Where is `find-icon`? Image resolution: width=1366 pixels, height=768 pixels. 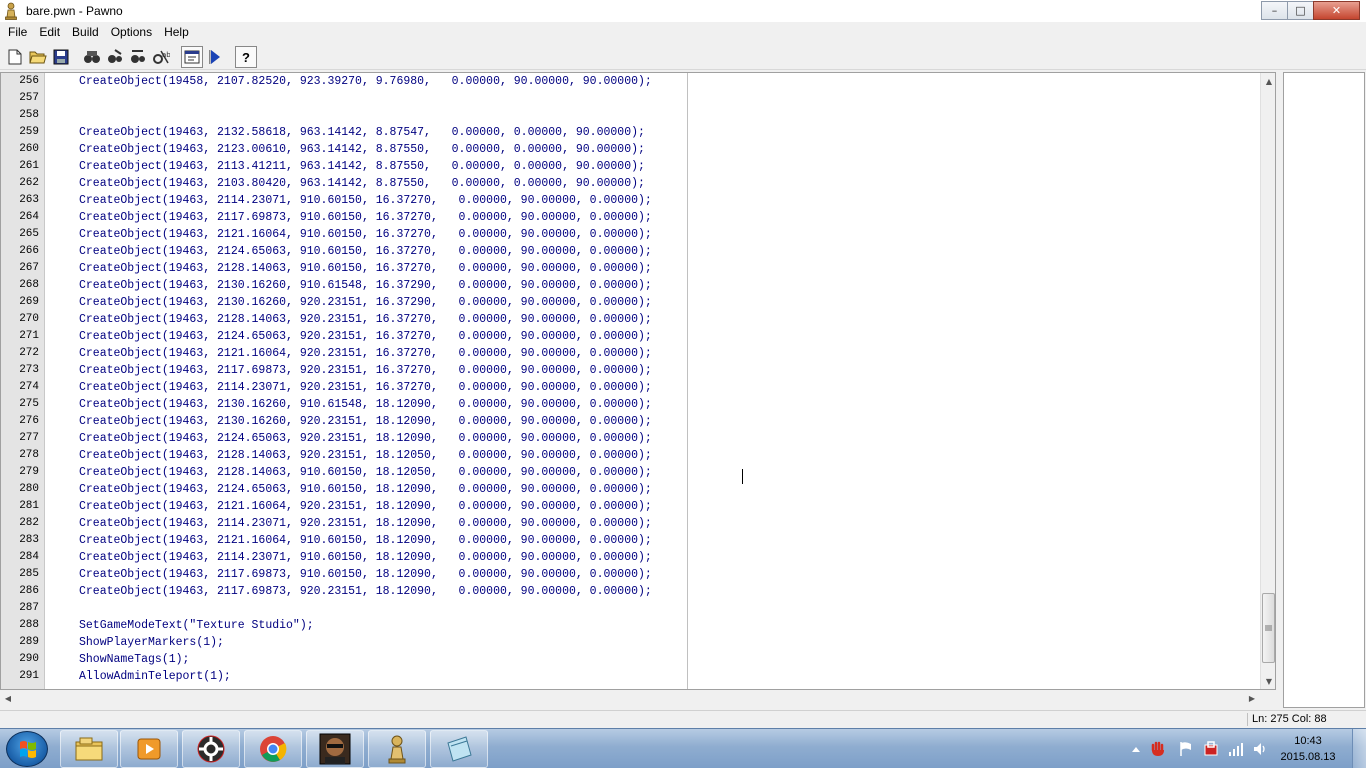
find-icon is located at coordinates (92, 57).